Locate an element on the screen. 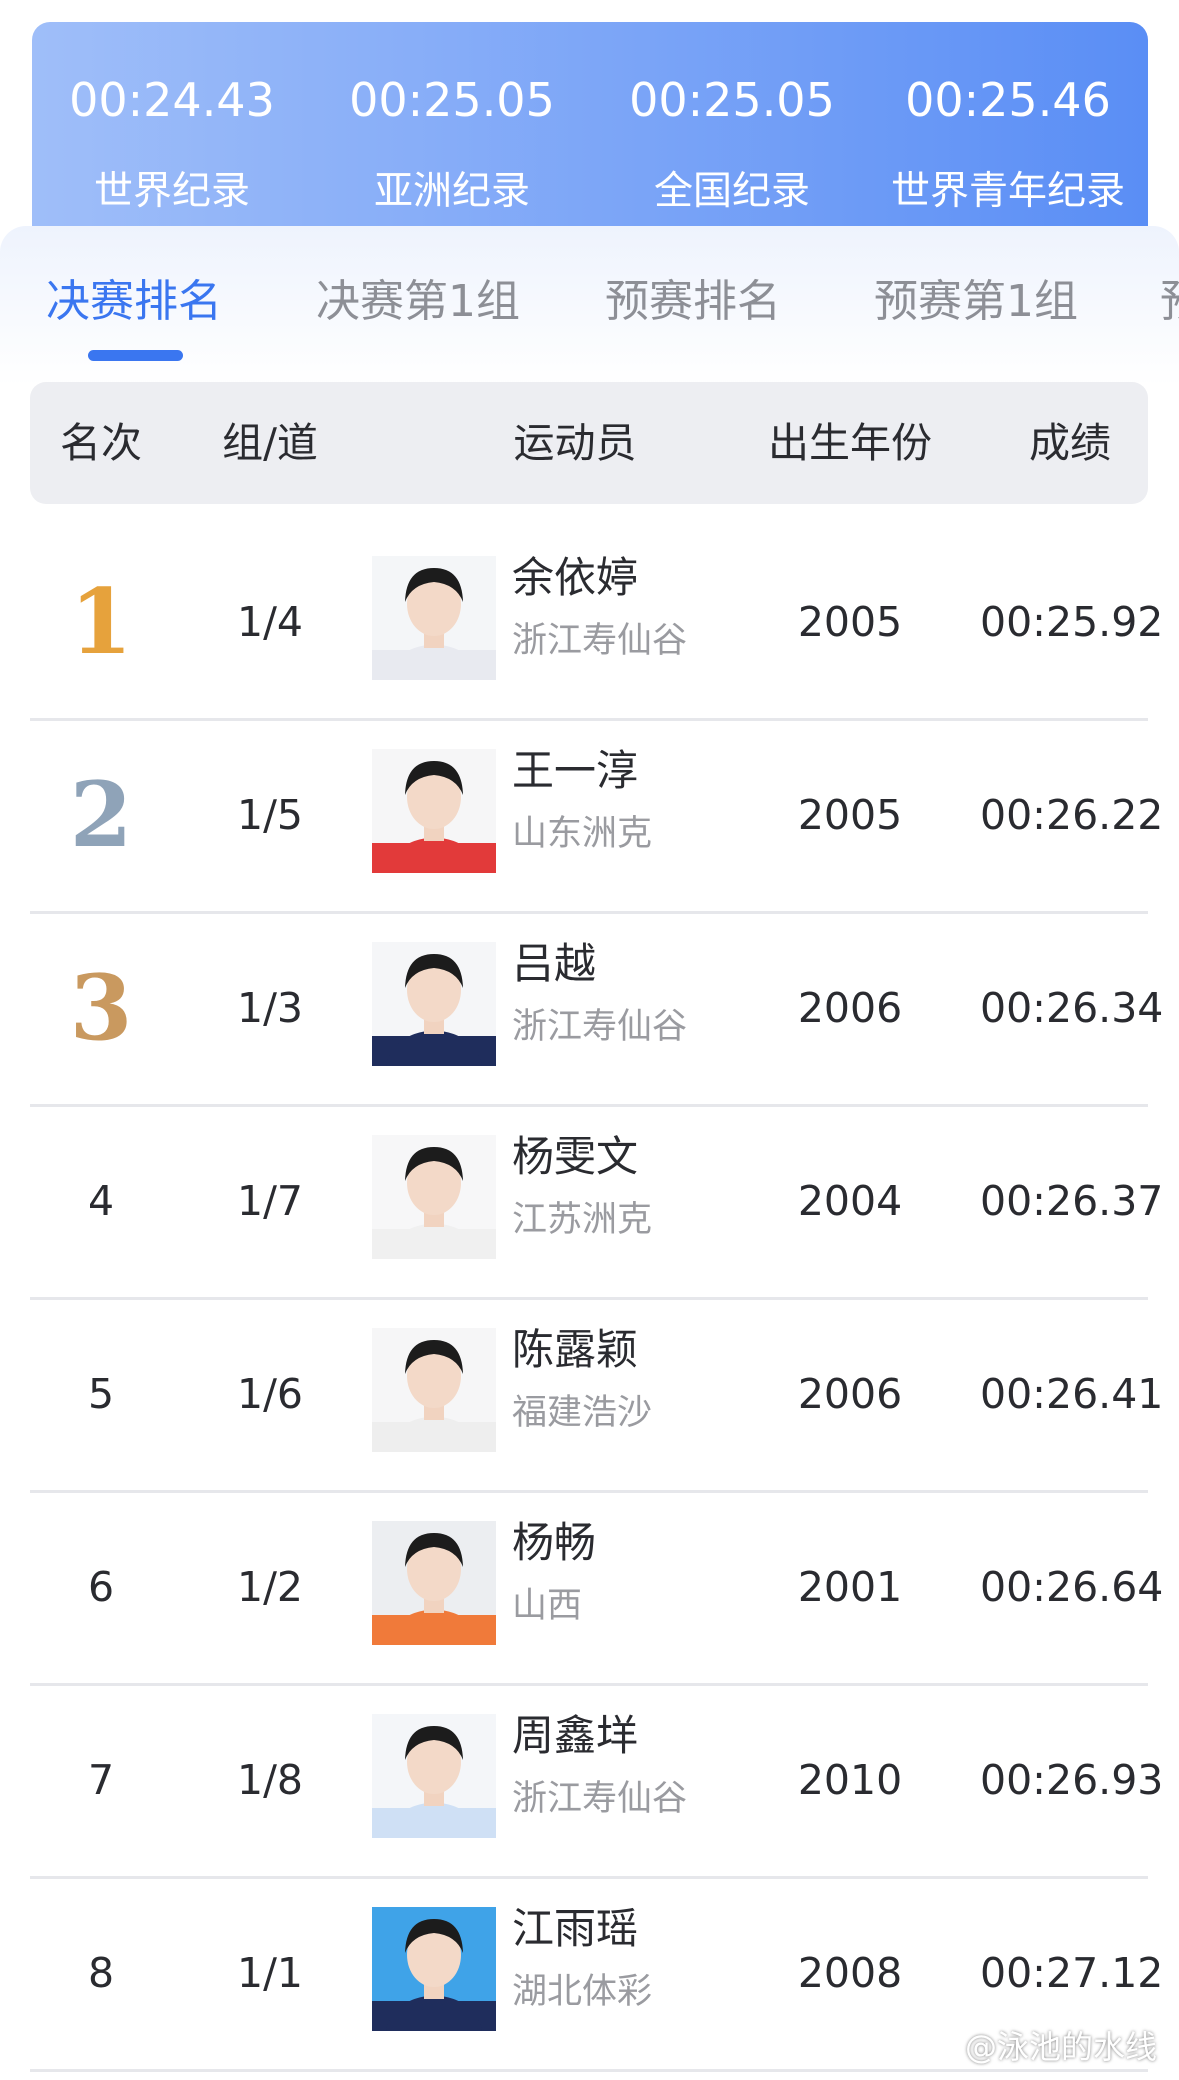 The image size is (1179, 2080). record-label: 全国纪录 is located at coordinates (731, 191).